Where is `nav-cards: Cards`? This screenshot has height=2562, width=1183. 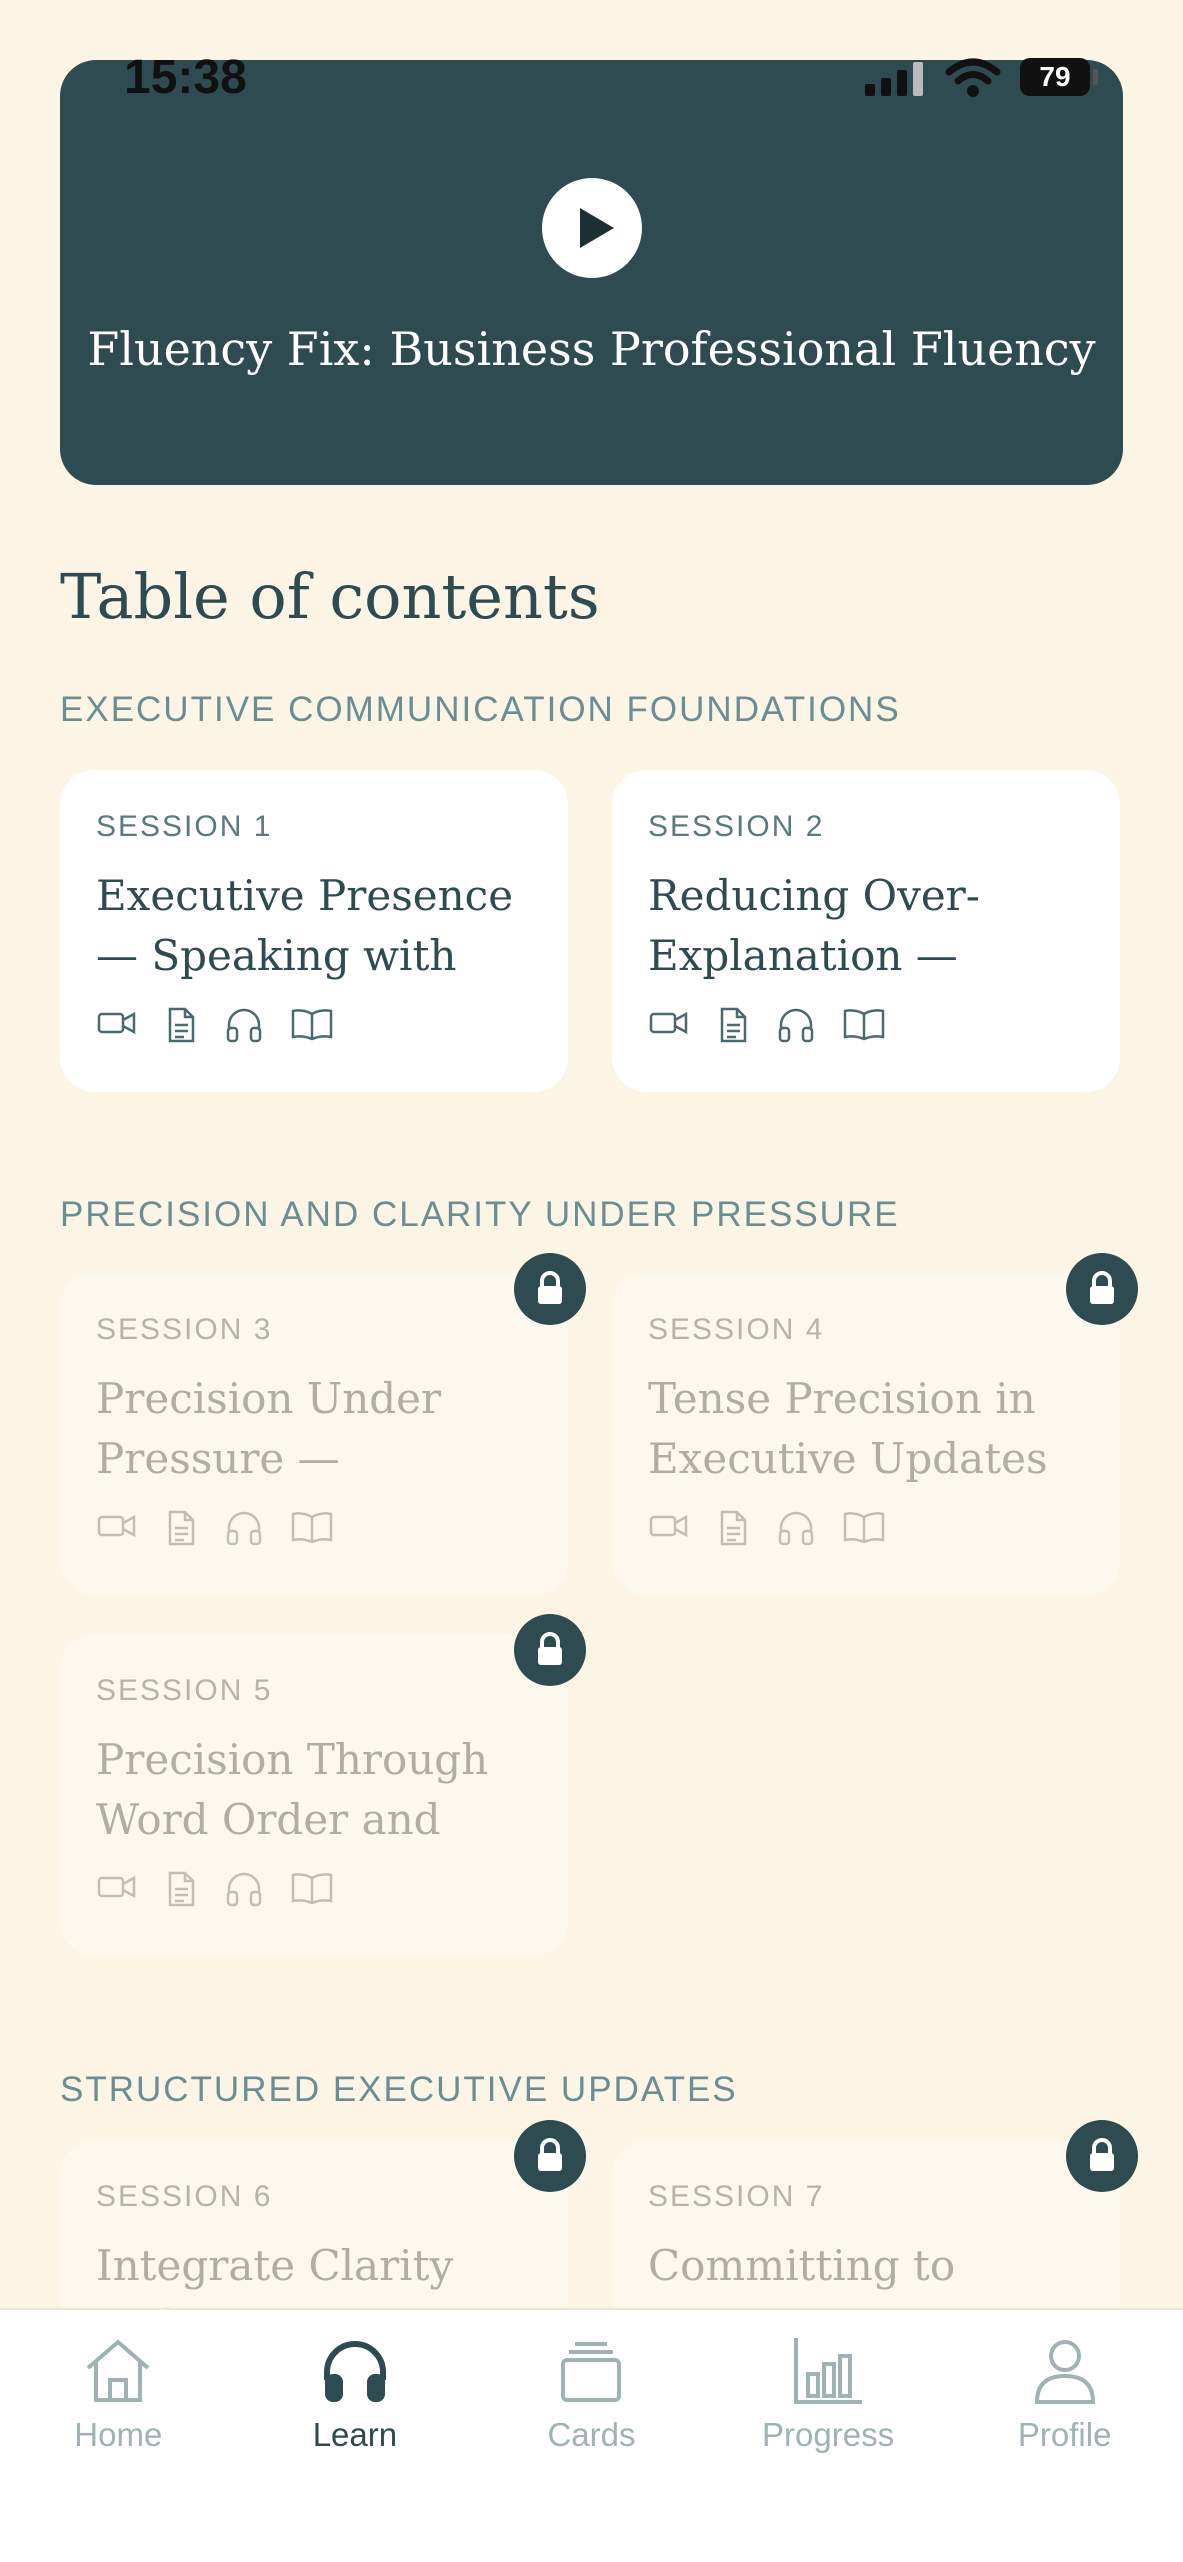 nav-cards: Cards is located at coordinates (591, 2436).